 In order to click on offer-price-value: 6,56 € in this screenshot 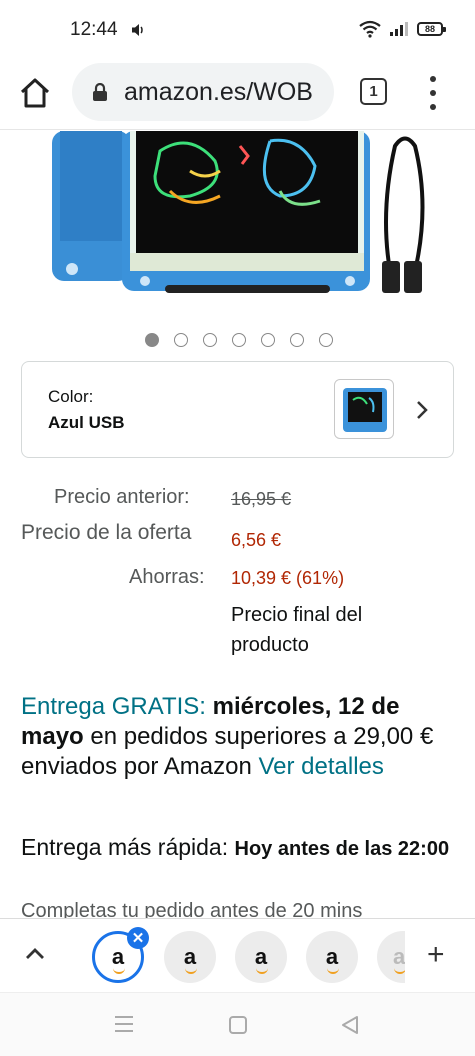, I will do `click(256, 540)`.